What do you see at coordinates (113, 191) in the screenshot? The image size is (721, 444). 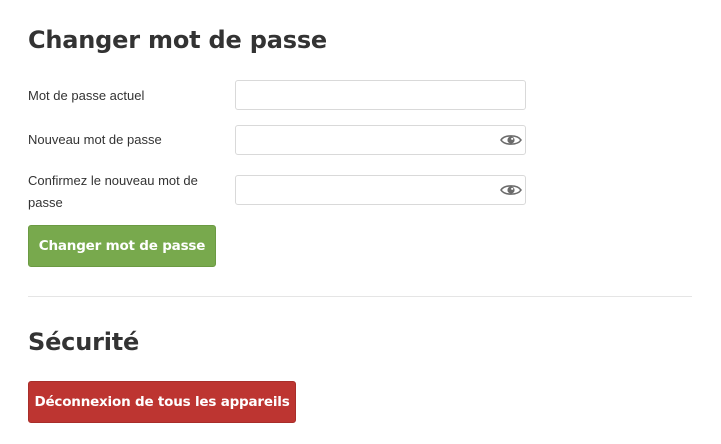 I see `confirm-password-label: Confirmez le nouveau mot de passe` at bounding box center [113, 191].